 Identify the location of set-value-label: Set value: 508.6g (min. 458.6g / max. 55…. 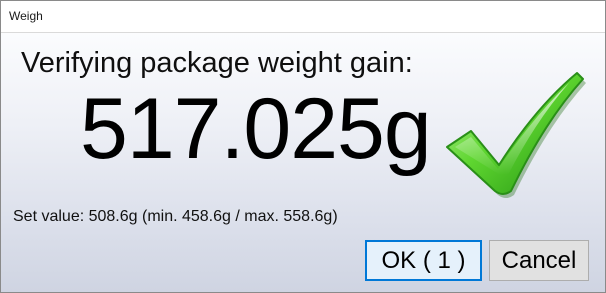
(175, 216).